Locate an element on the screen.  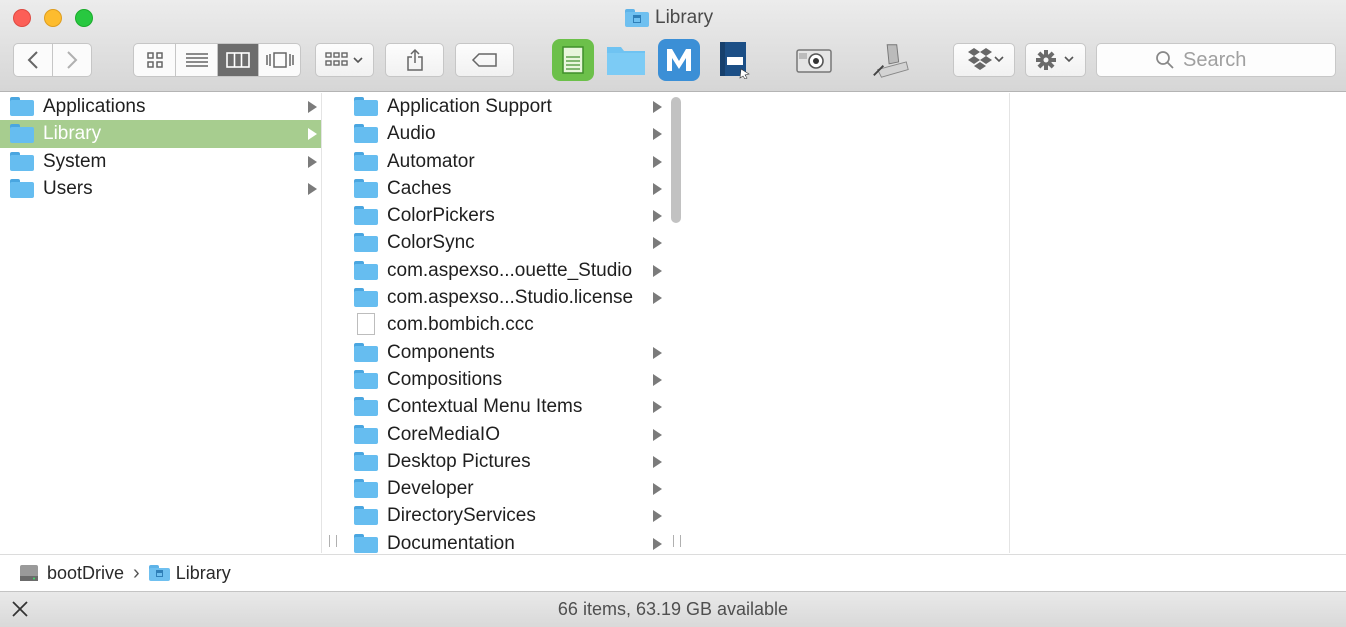
library-item: DirectoryServices is located at coordinates (505, 515).